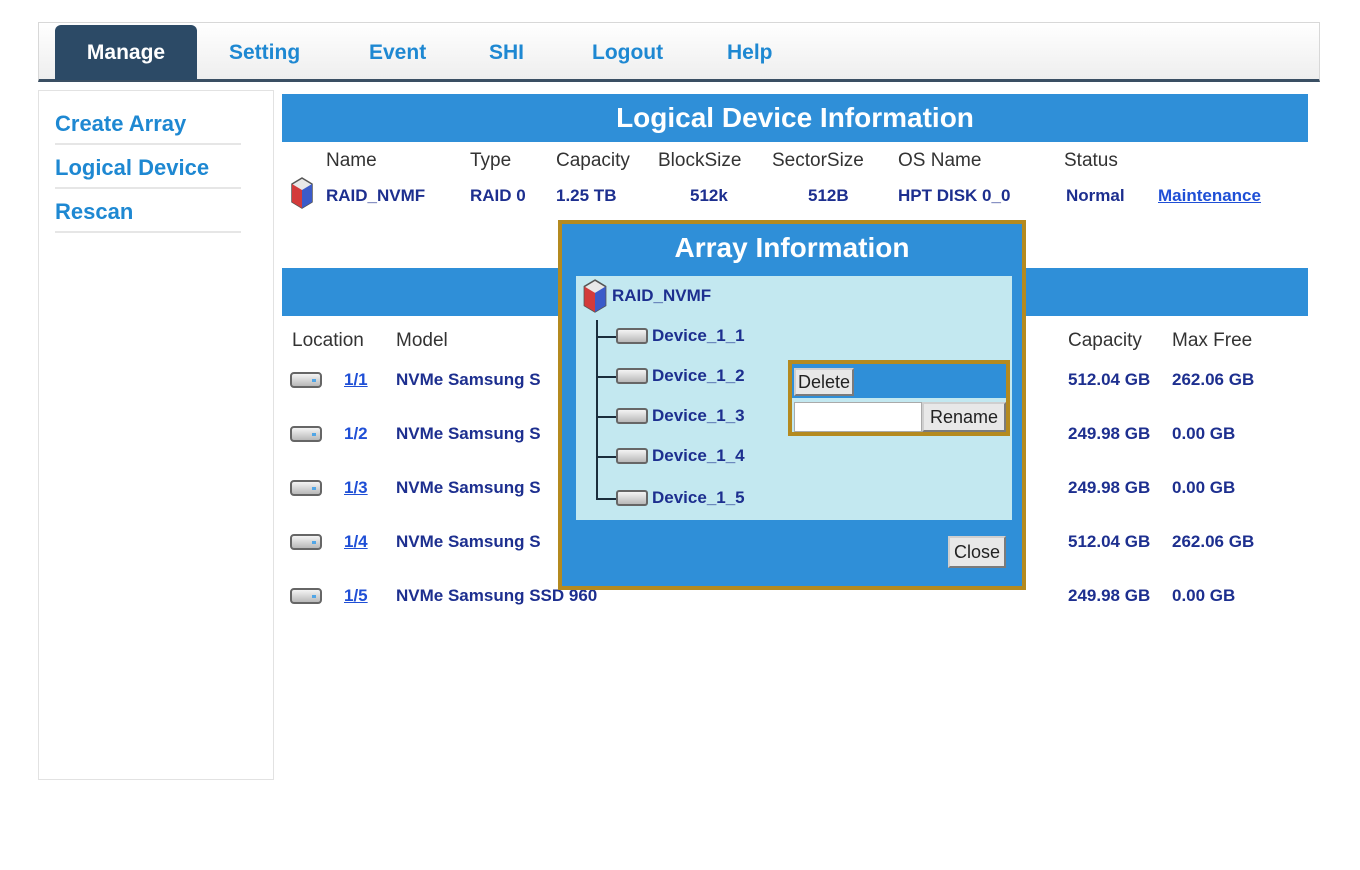 Image resolution: width=1360 pixels, height=870 pixels. What do you see at coordinates (422, 340) in the screenshot?
I see `header-model: Model` at bounding box center [422, 340].